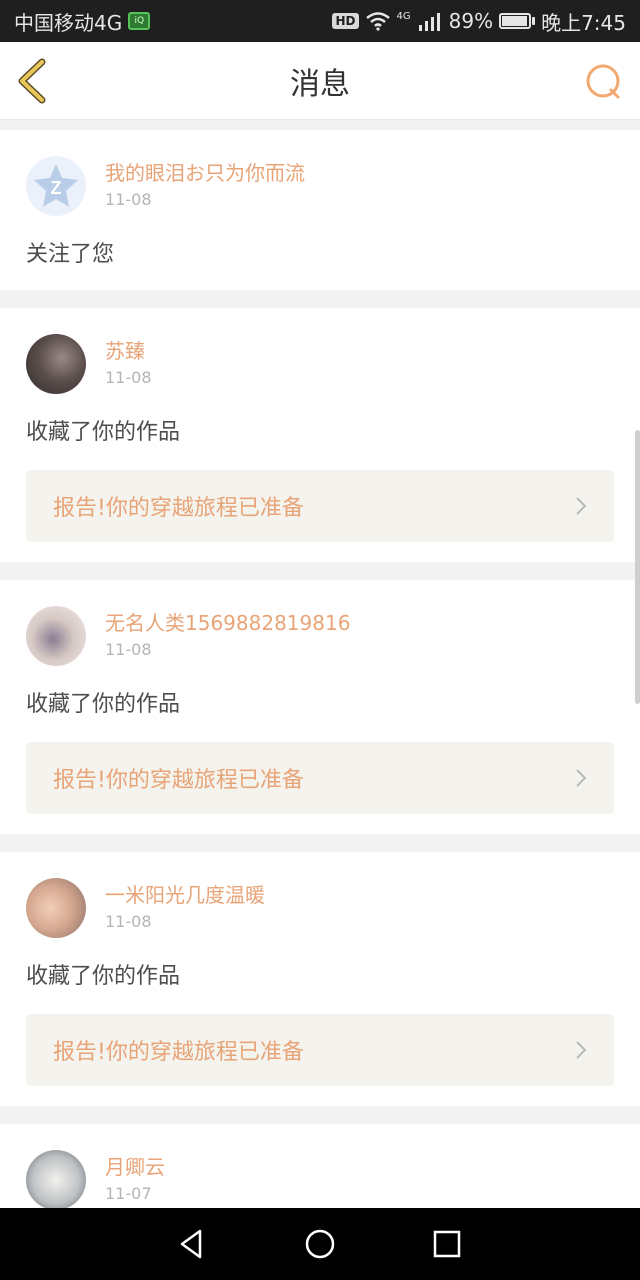 The width and height of the screenshot is (640, 1280). What do you see at coordinates (517, 21) in the screenshot?
I see `battery-icon` at bounding box center [517, 21].